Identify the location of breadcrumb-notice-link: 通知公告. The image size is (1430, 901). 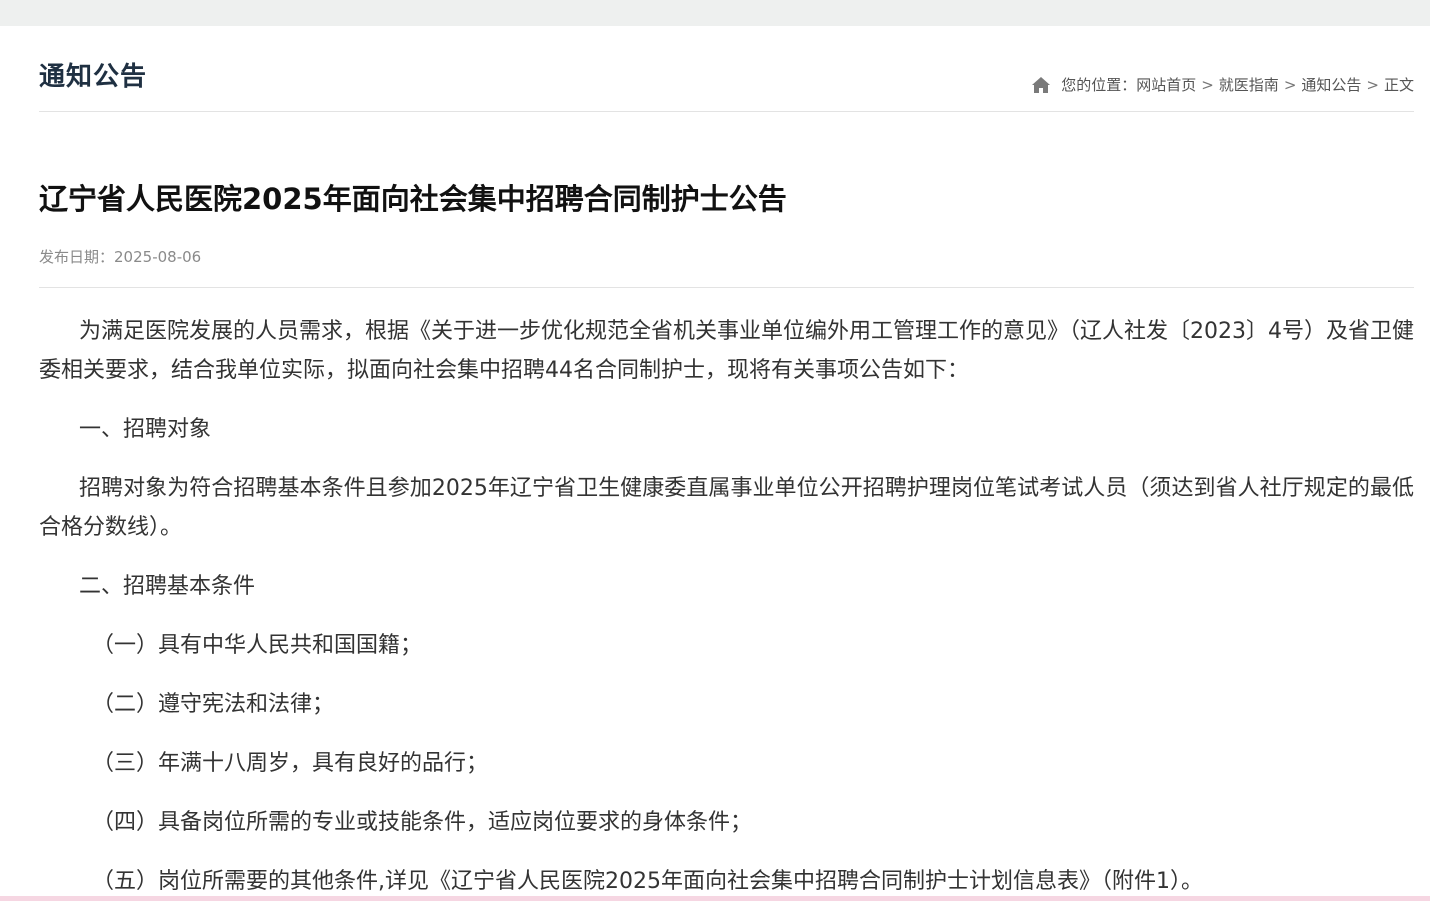
(1331, 84).